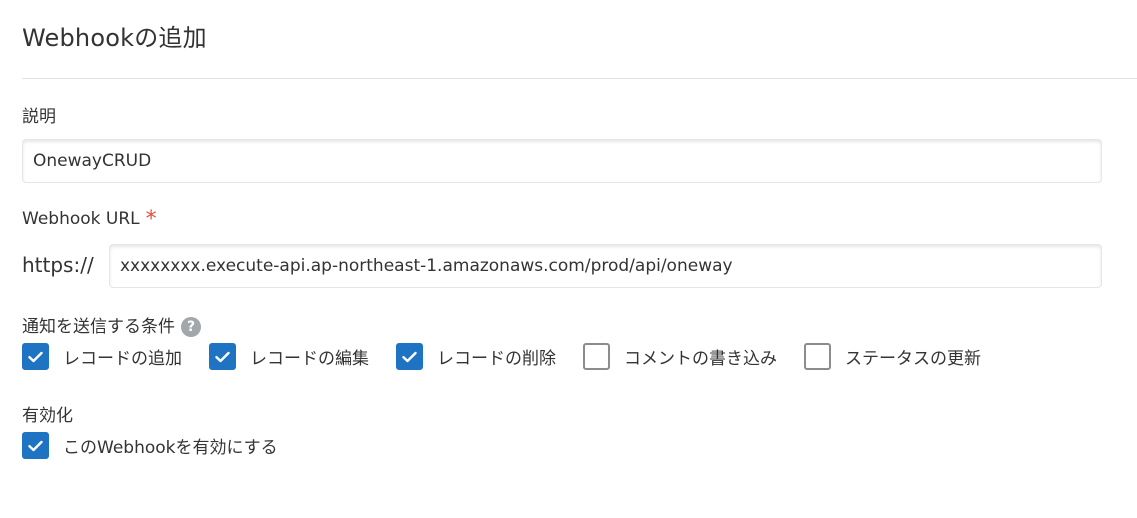 The height and width of the screenshot is (518, 1137). I want to click on condition-label: レコードの追加, so click(122, 359).